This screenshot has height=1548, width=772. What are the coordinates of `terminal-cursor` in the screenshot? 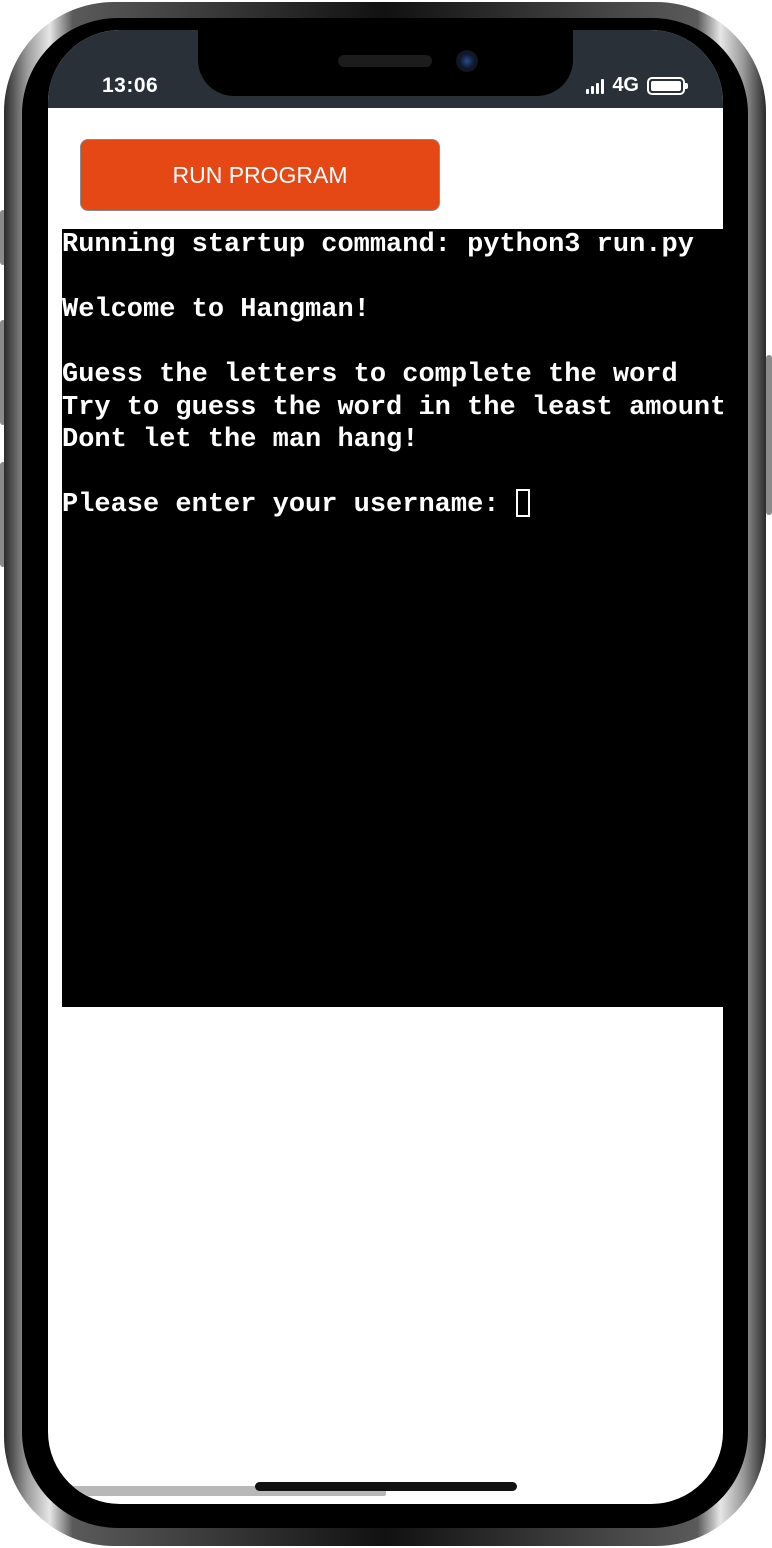 It's located at (522, 503).